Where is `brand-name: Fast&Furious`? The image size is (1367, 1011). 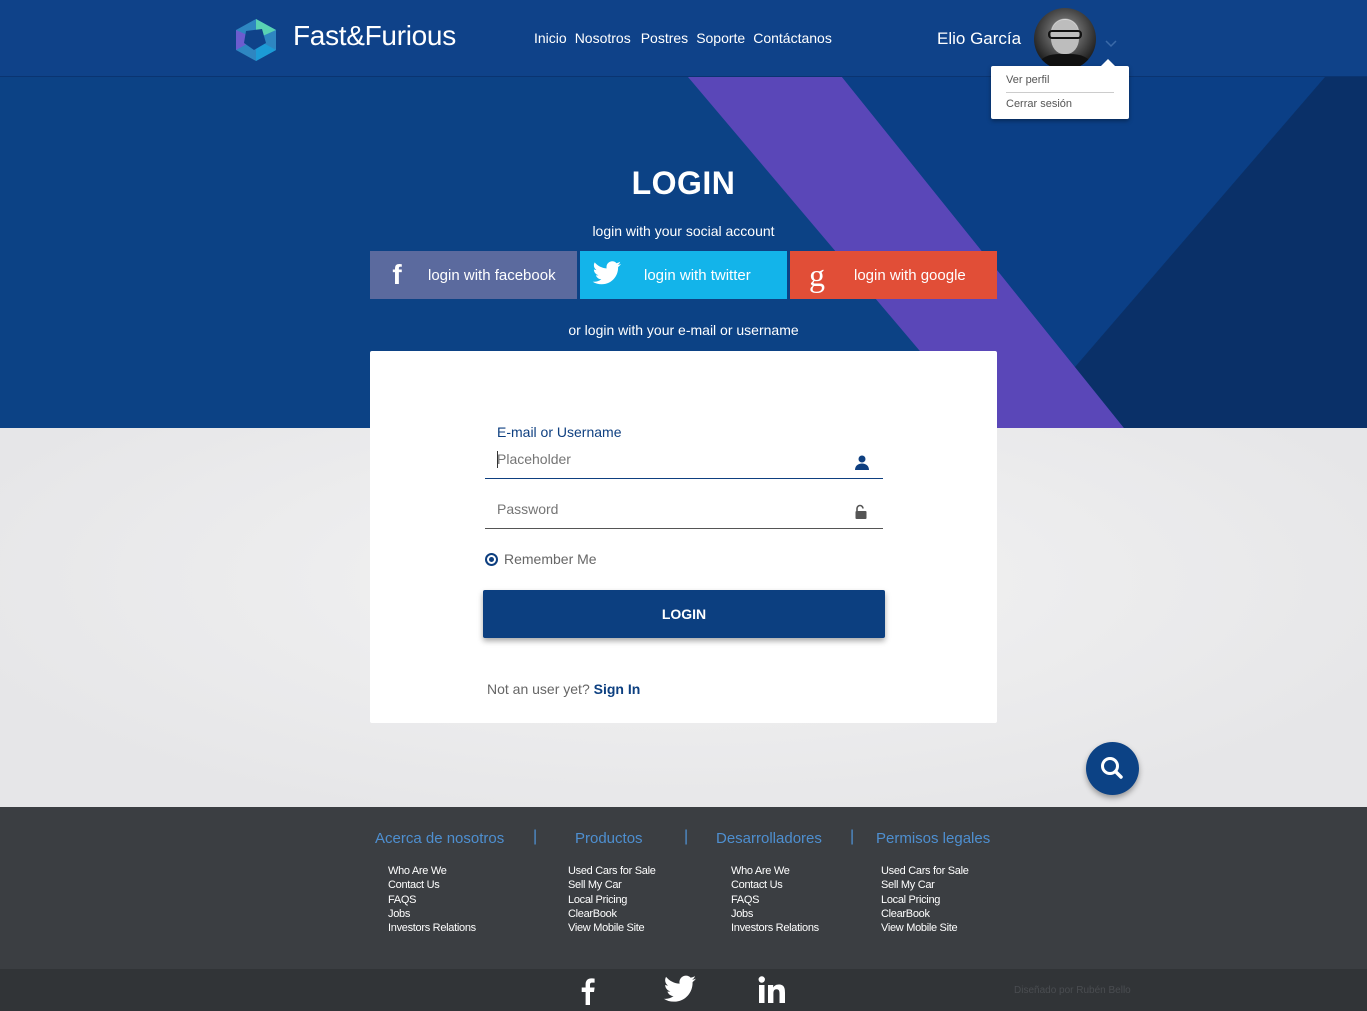 brand-name: Fast&Furious is located at coordinates (374, 36).